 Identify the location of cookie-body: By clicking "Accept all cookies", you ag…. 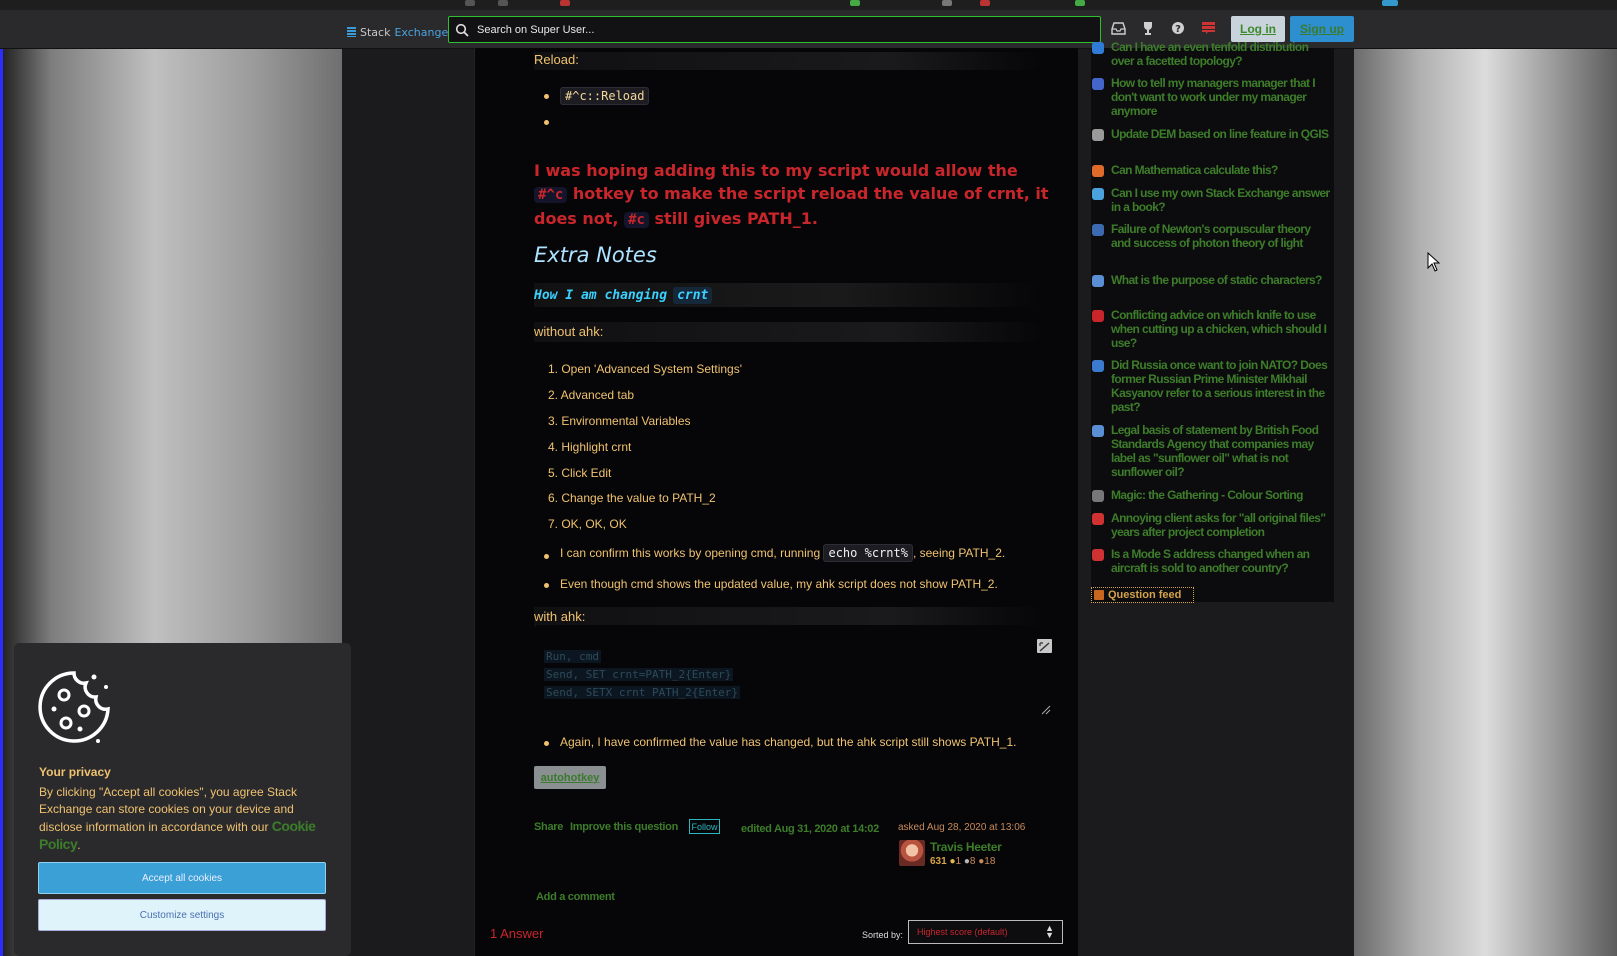
(184, 819).